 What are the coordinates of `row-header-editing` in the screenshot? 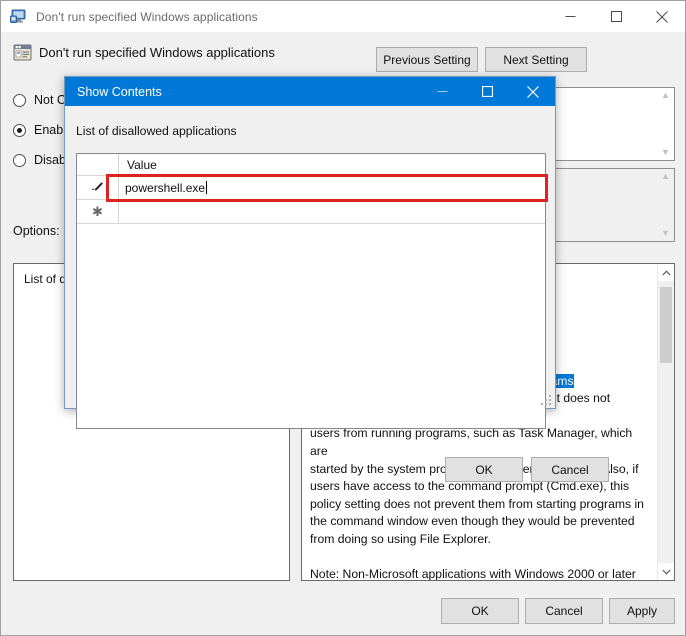 It's located at (98, 187).